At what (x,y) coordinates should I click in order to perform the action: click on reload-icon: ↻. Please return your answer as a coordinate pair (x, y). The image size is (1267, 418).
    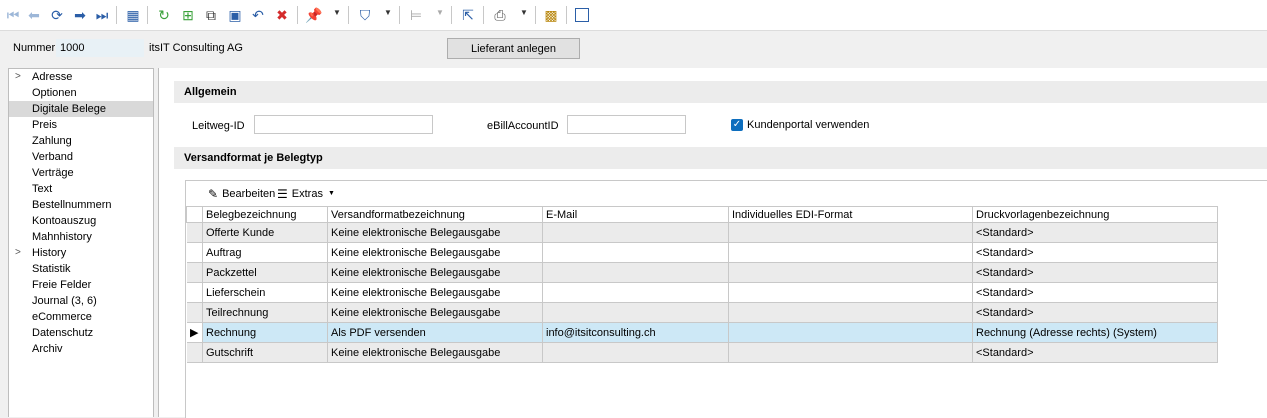
    Looking at the image, I should click on (164, 15).